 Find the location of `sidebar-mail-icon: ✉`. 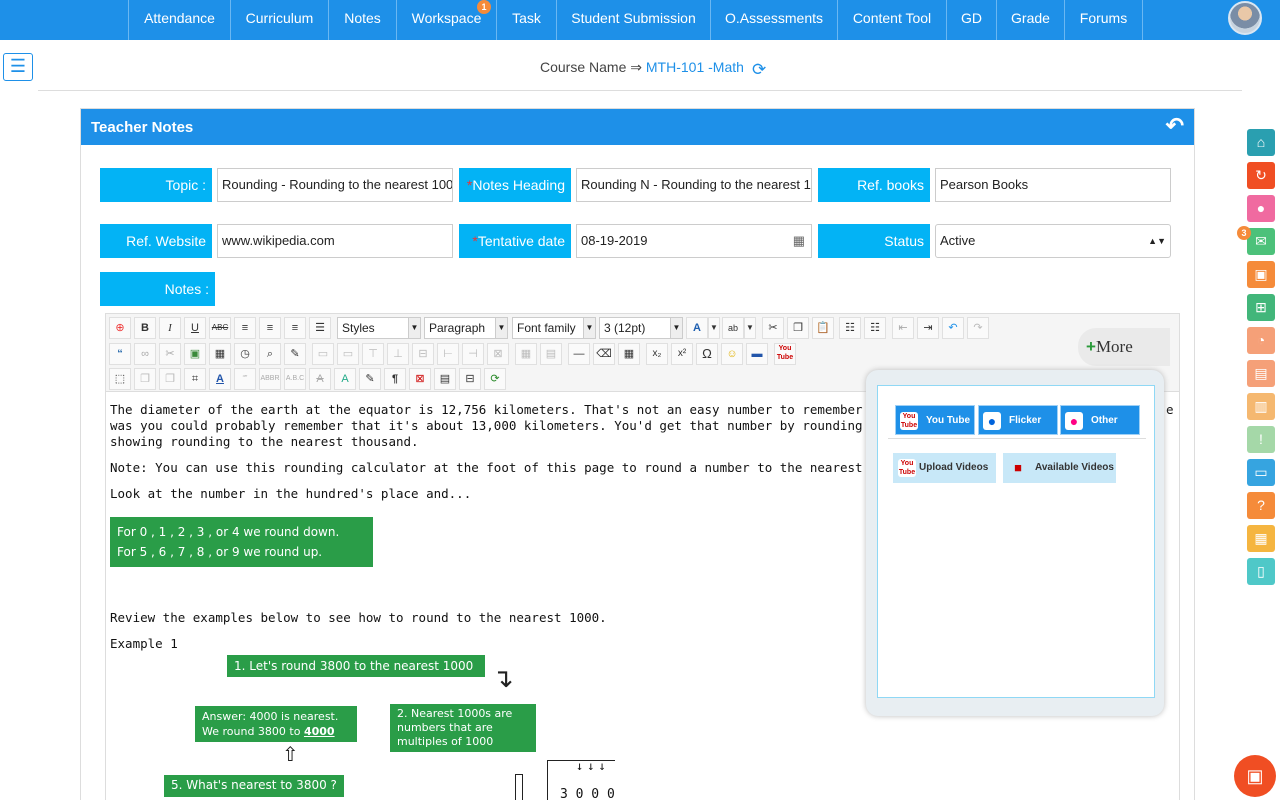

sidebar-mail-icon: ✉ is located at coordinates (1261, 241).